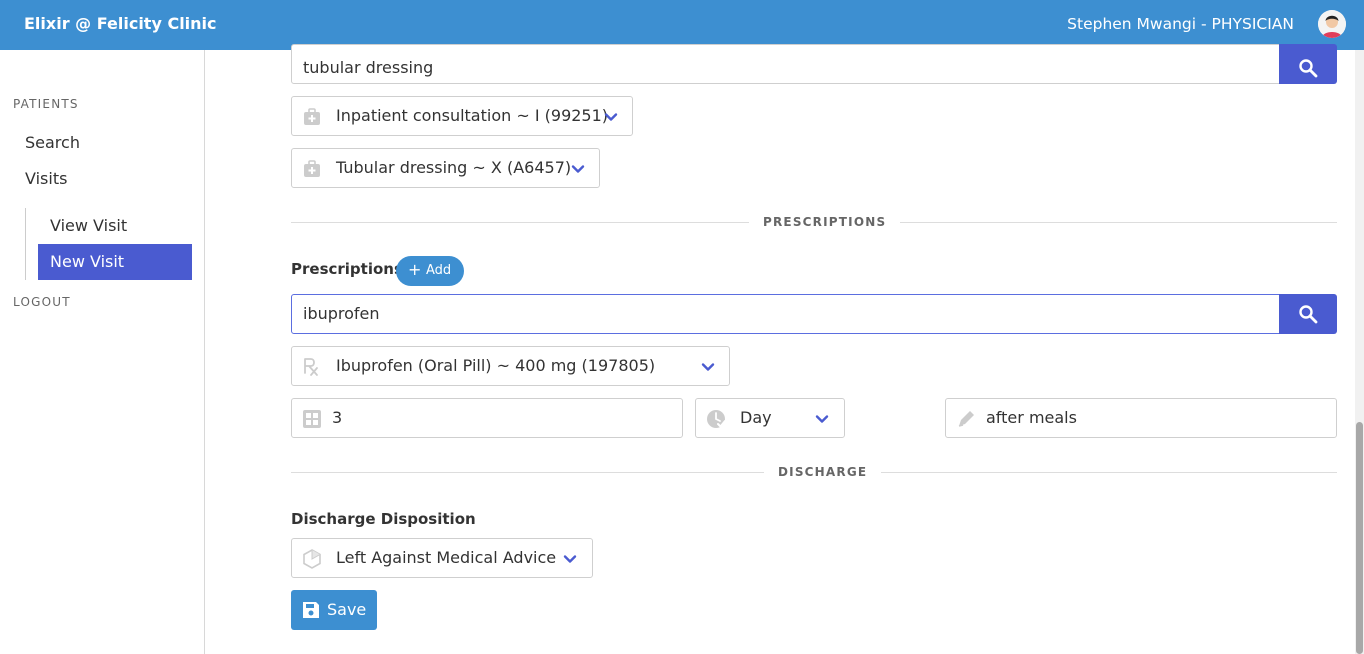 The height and width of the screenshot is (654, 1364). I want to click on drug-label: Ibuprofen (Oral Pill) ~ 400 mg (197805), so click(496, 365).